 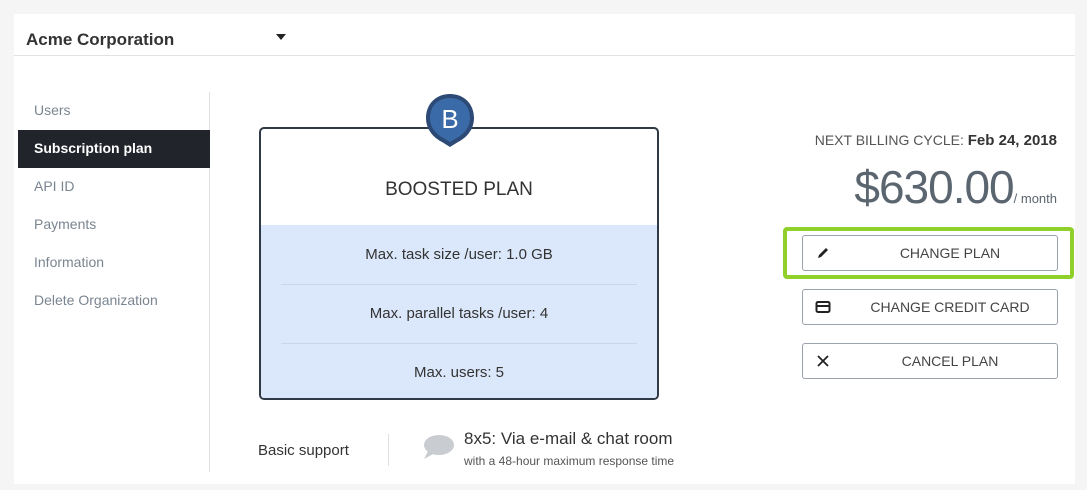 I want to click on sidebar-item-delete-organization: Delete Organization, so click(x=114, y=301).